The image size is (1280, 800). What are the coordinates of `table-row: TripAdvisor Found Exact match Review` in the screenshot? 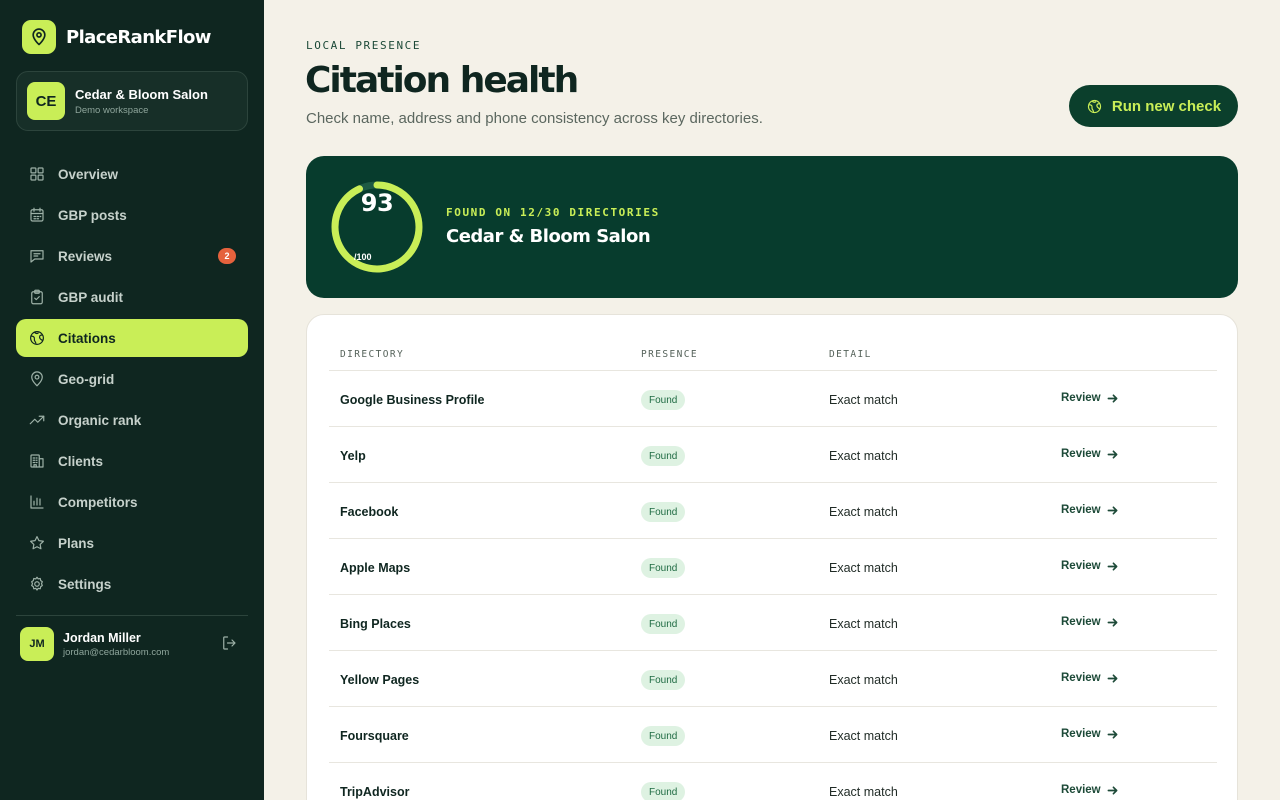 It's located at (773, 781).